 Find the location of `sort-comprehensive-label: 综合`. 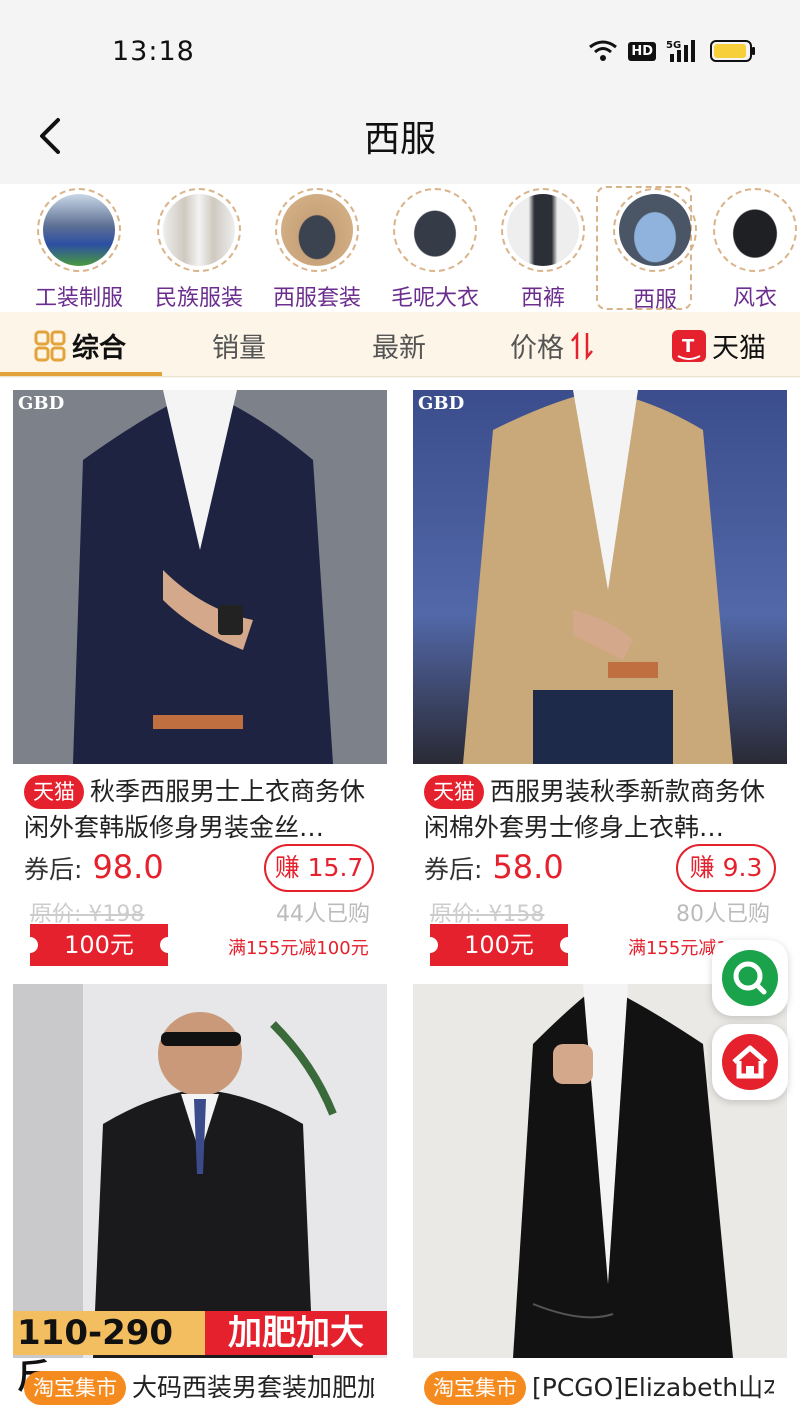

sort-comprehensive-label: 综合 is located at coordinates (99, 348).